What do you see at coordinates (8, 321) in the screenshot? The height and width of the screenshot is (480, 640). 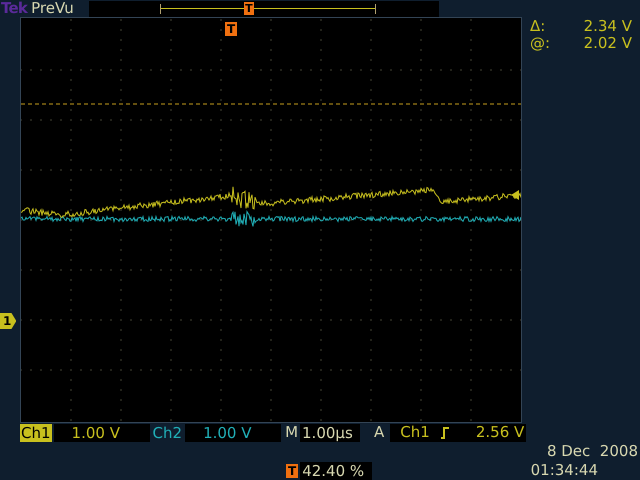 I see `channel-marker: 1` at bounding box center [8, 321].